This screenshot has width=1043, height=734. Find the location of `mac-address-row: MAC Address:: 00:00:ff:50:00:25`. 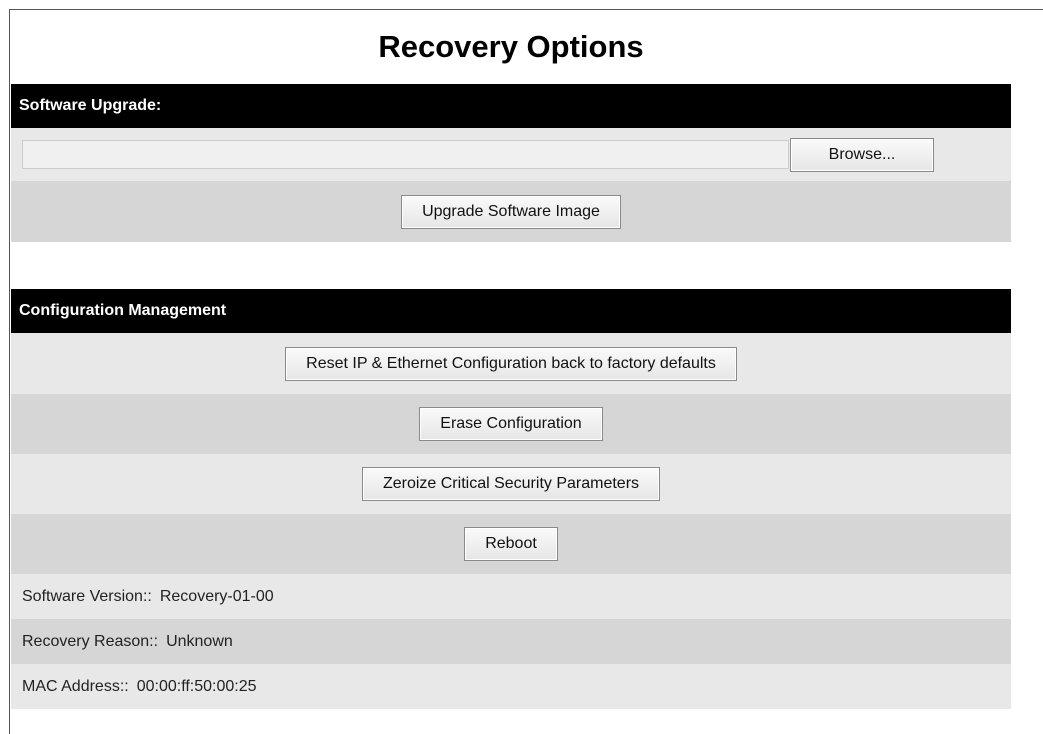

mac-address-row: MAC Address:: 00:00:ff:50:00:25 is located at coordinates (511, 686).